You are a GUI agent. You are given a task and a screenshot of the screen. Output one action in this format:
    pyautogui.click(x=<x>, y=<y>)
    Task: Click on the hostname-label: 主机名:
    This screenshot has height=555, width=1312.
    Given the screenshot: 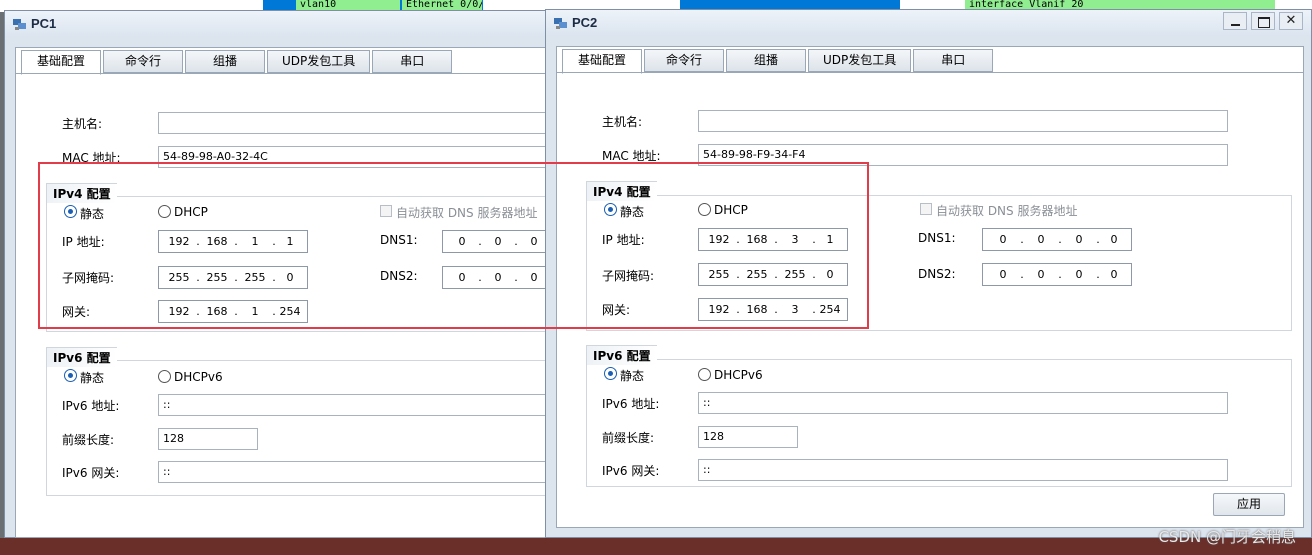 What is the action you would take?
    pyautogui.click(x=622, y=122)
    